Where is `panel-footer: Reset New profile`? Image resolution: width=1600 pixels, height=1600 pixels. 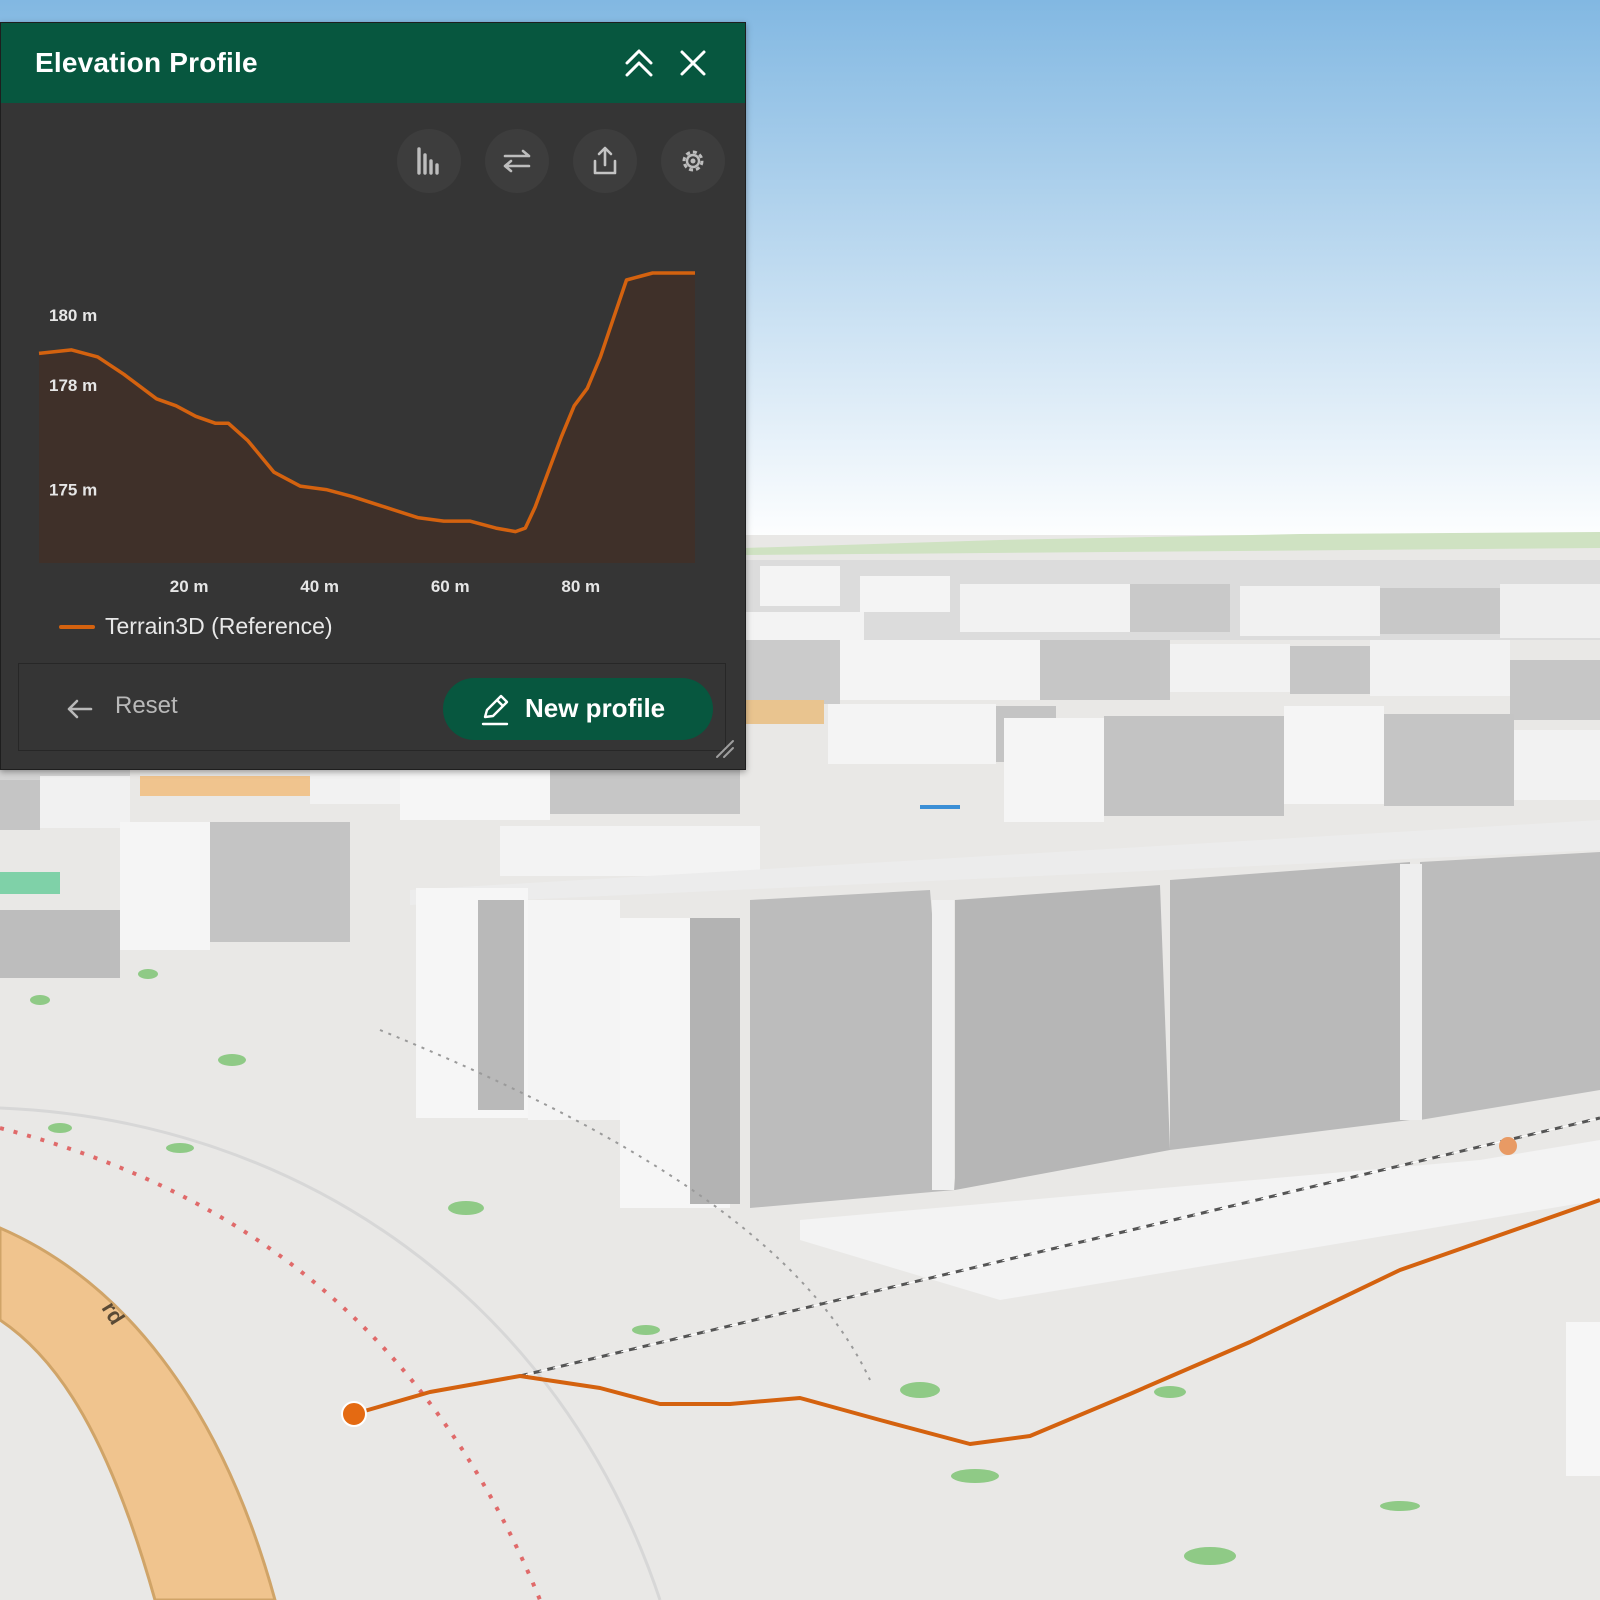 panel-footer: Reset New profile is located at coordinates (372, 707).